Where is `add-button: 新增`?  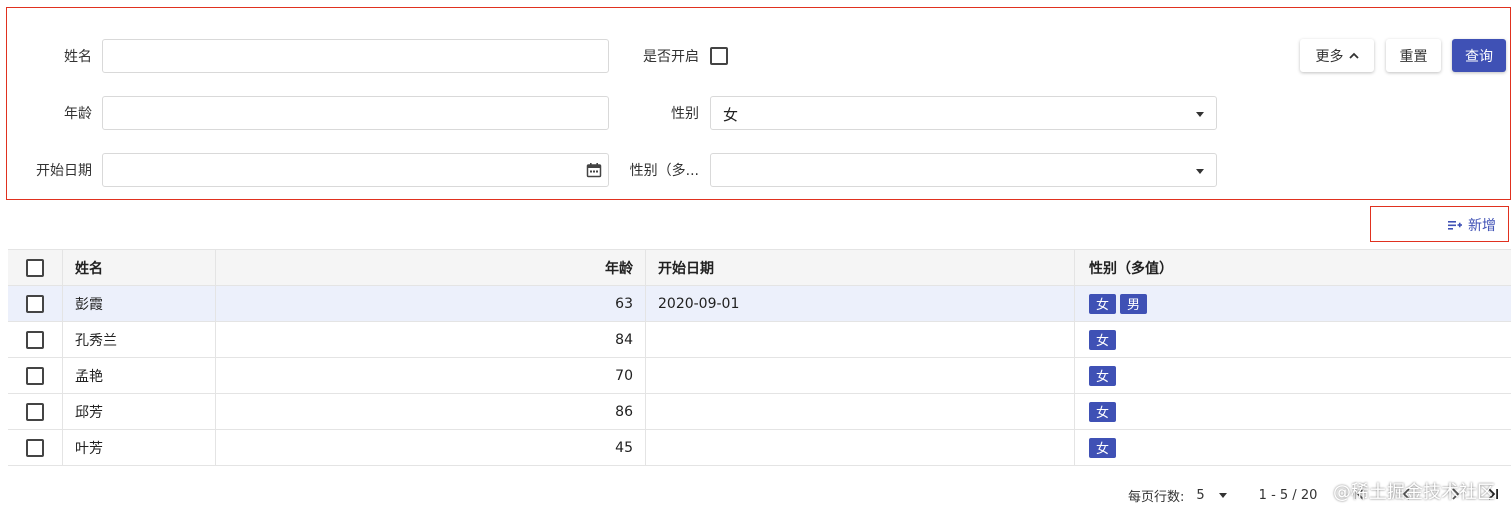
add-button: 新增 is located at coordinates (1472, 225).